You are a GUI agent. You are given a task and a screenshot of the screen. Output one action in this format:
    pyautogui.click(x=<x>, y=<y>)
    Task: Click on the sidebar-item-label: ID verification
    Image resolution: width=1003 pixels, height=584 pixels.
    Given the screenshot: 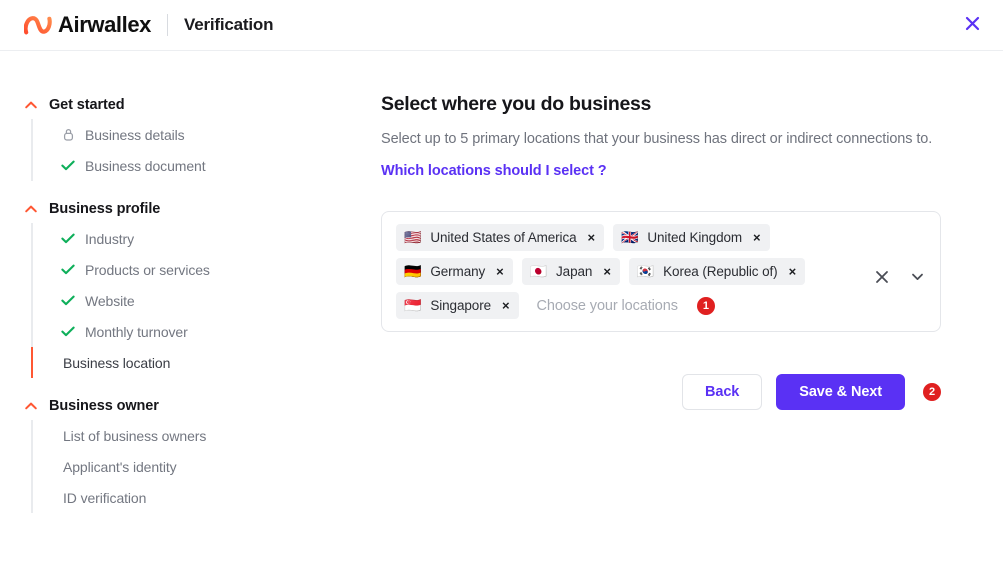 What is the action you would take?
    pyautogui.click(x=105, y=497)
    